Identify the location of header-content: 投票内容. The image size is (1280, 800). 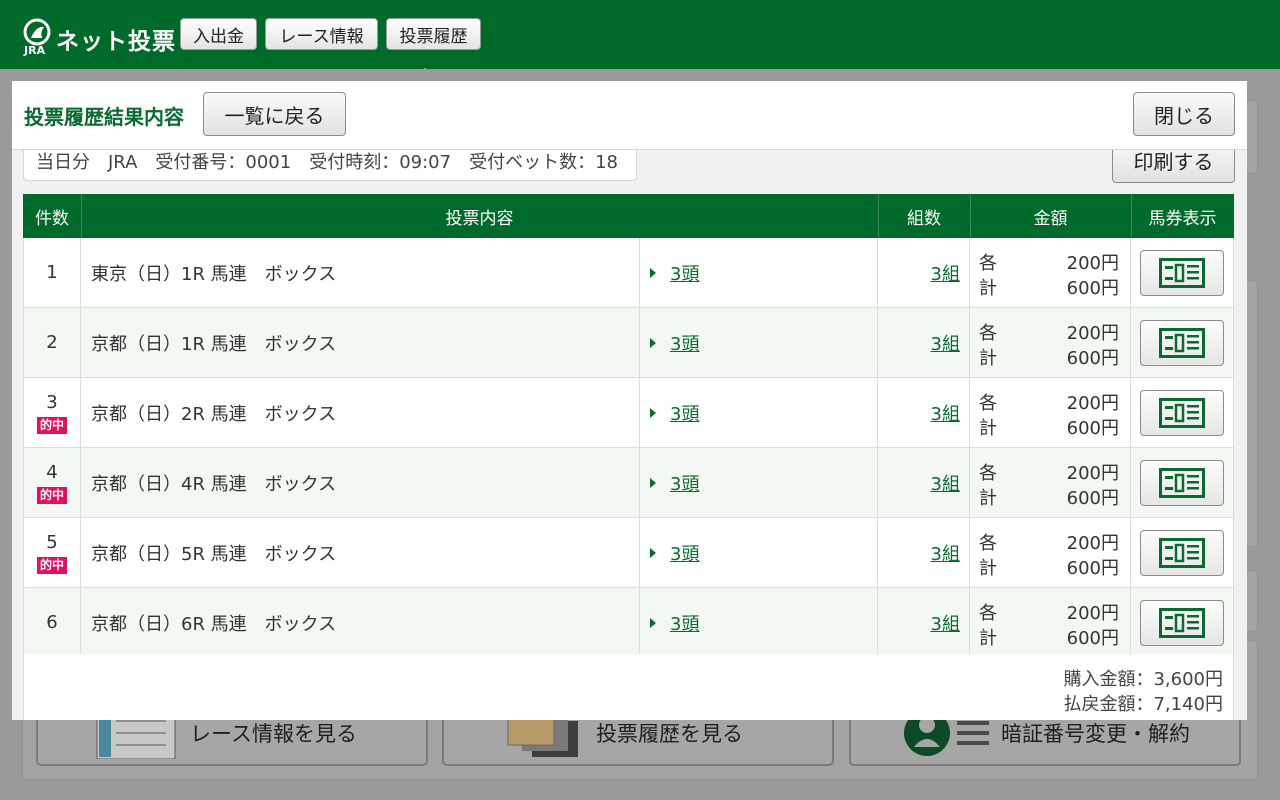
(480, 216).